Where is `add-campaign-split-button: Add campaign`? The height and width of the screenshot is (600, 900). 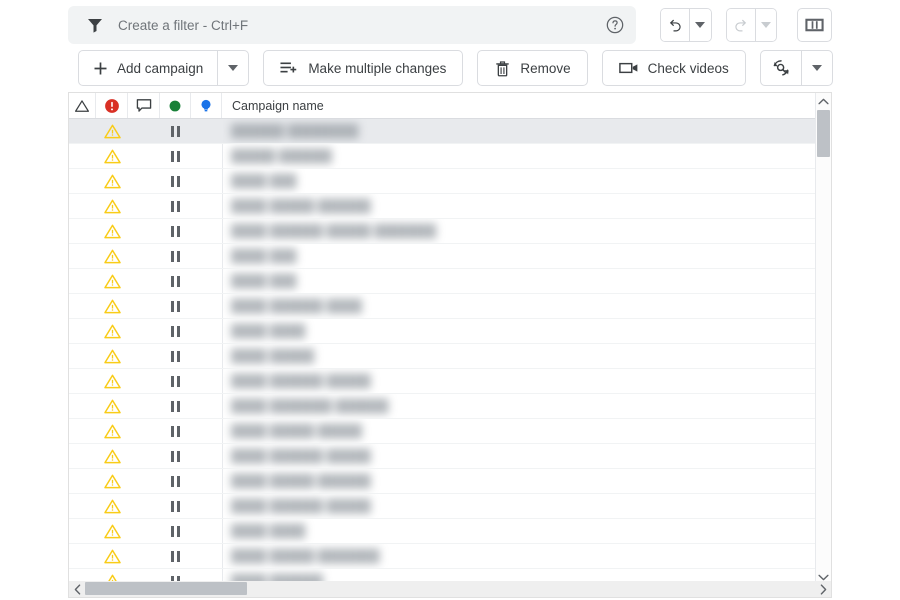 add-campaign-split-button: Add campaign is located at coordinates (164, 68).